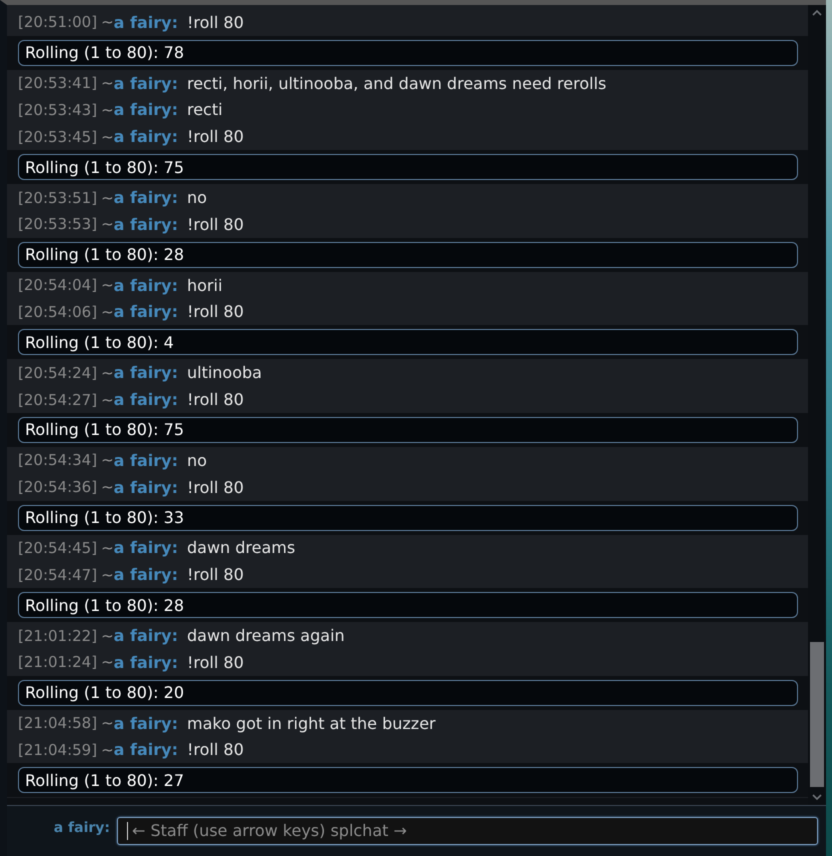 Image resolution: width=832 pixels, height=856 pixels. Describe the element at coordinates (58, 83) in the screenshot. I see `message-timestamp: [20:53:41]` at that location.